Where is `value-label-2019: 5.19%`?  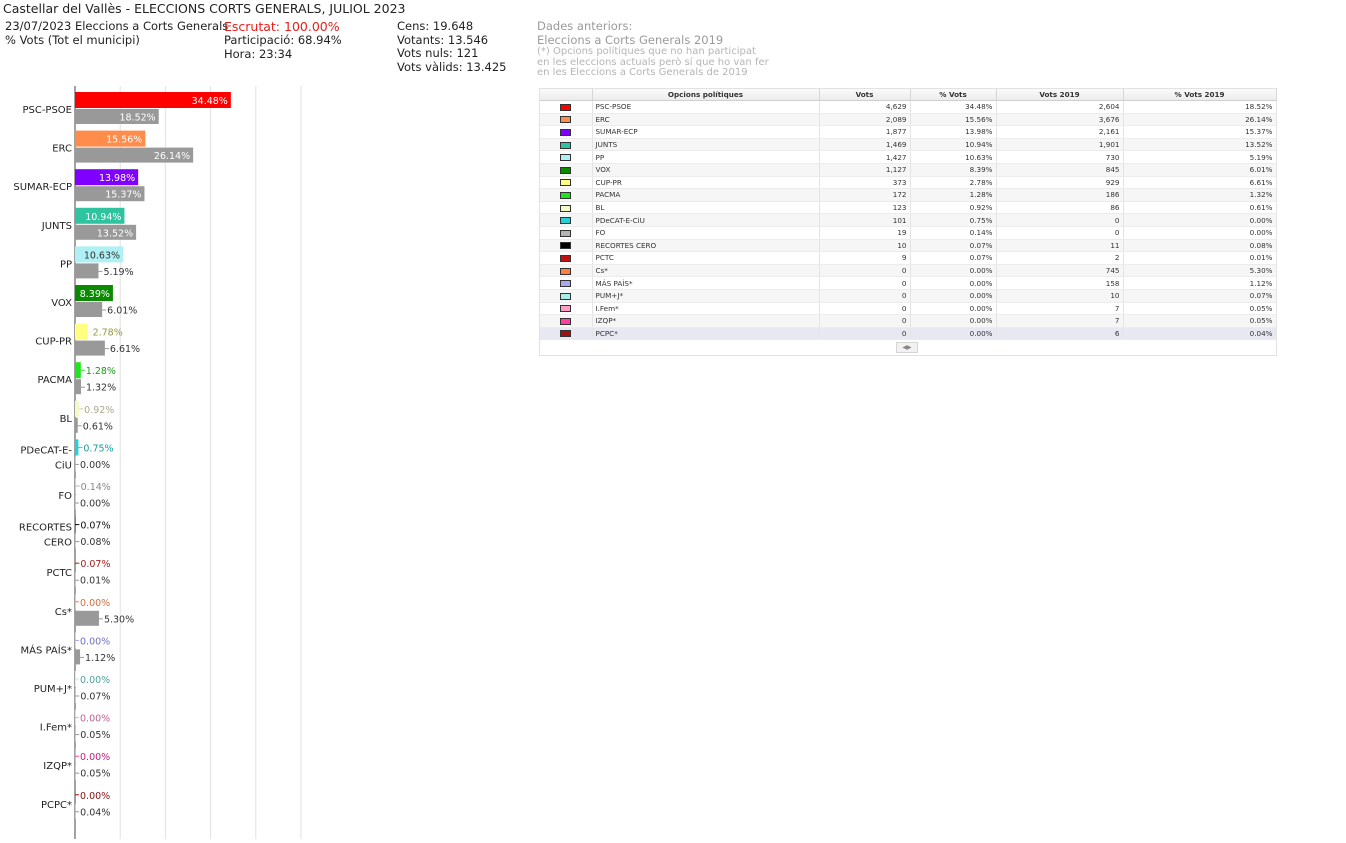 value-label-2019: 5.19% is located at coordinates (118, 272).